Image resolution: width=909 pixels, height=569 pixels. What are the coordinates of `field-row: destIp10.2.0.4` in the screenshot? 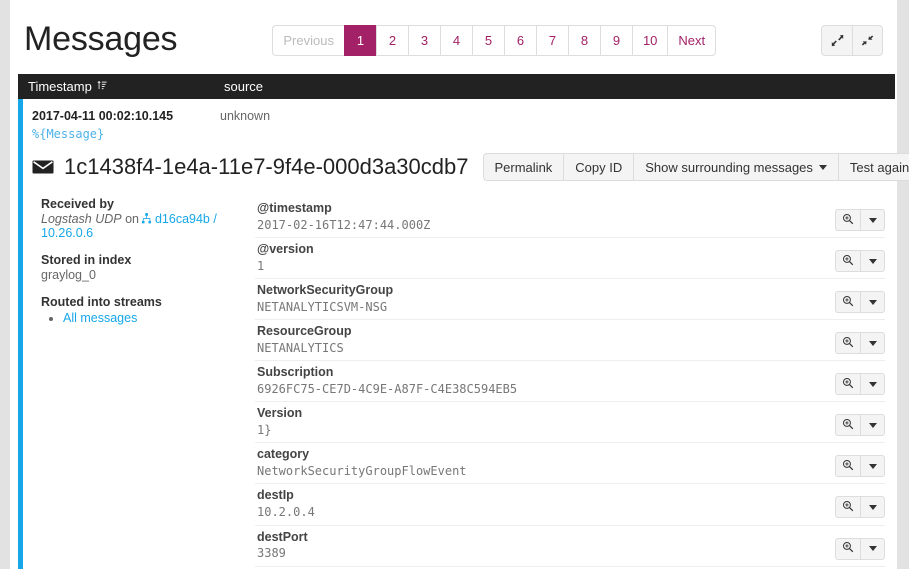 It's located at (570, 504).